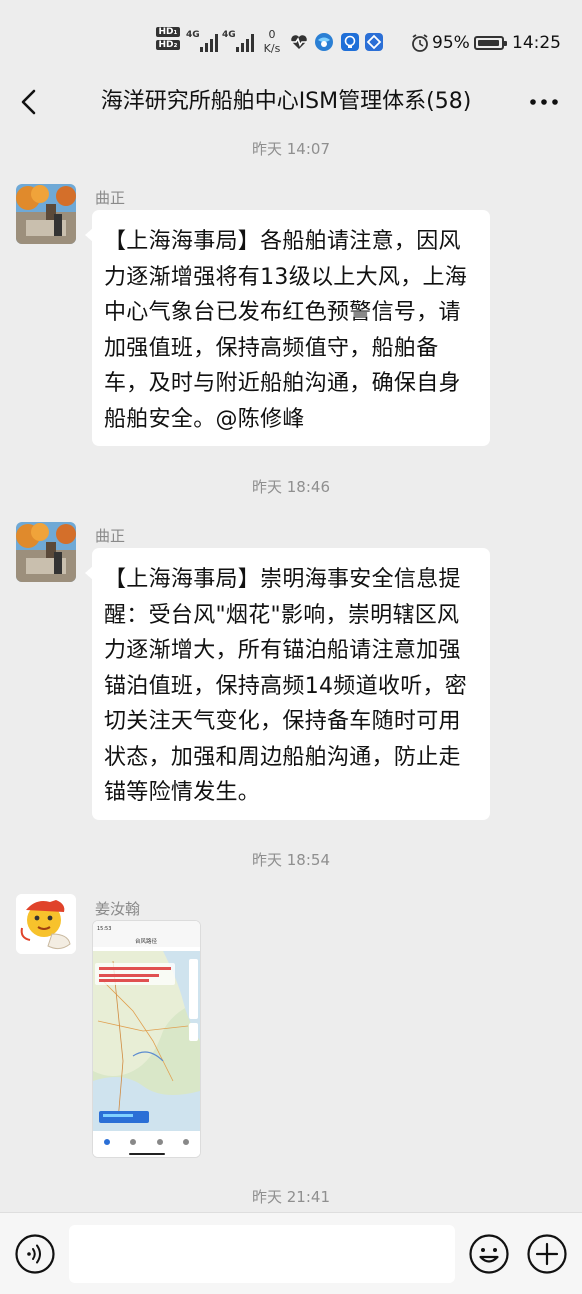 This screenshot has width=582, height=1294. What do you see at coordinates (193, 35) in the screenshot?
I see `network-type-1: 4G` at bounding box center [193, 35].